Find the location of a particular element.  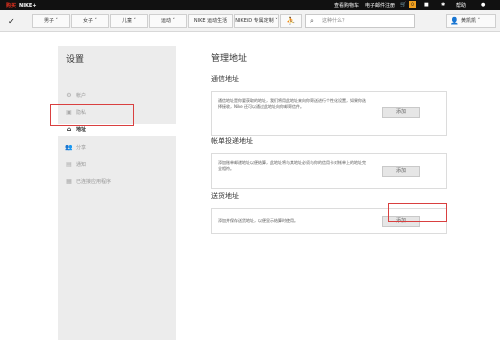

search-icon: ⌕ is located at coordinates (312, 21).